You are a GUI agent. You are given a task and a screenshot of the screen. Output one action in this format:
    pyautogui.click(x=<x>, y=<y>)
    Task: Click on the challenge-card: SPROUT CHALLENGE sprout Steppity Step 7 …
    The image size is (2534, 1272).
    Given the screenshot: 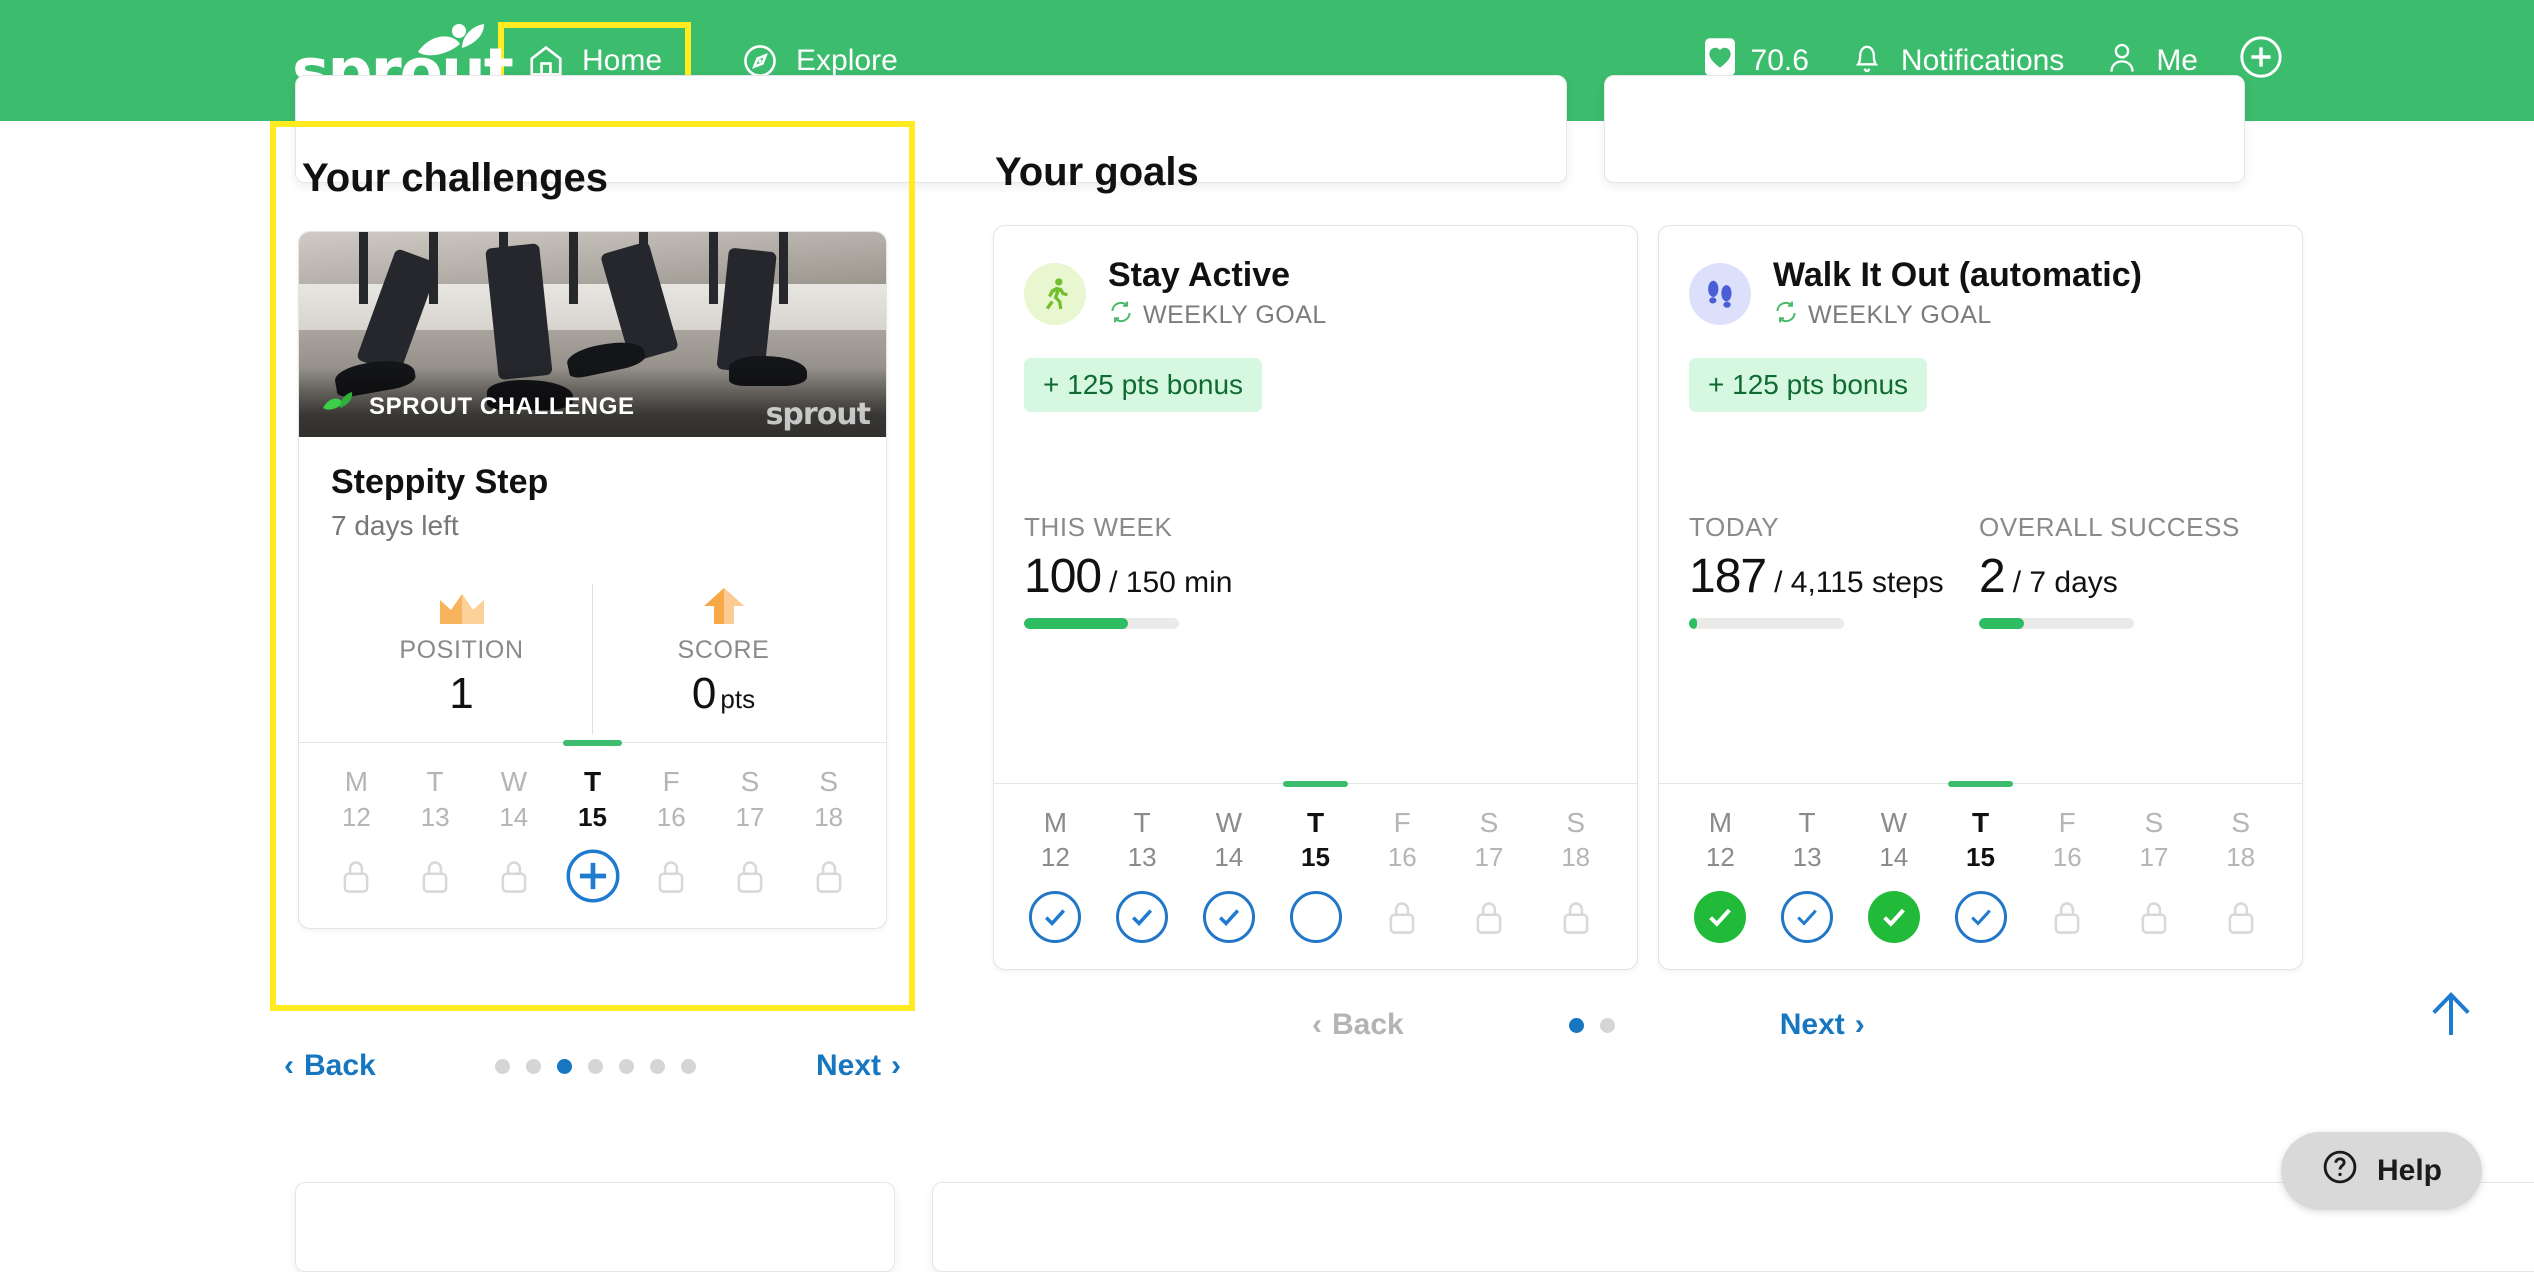 What is the action you would take?
    pyautogui.click(x=592, y=580)
    